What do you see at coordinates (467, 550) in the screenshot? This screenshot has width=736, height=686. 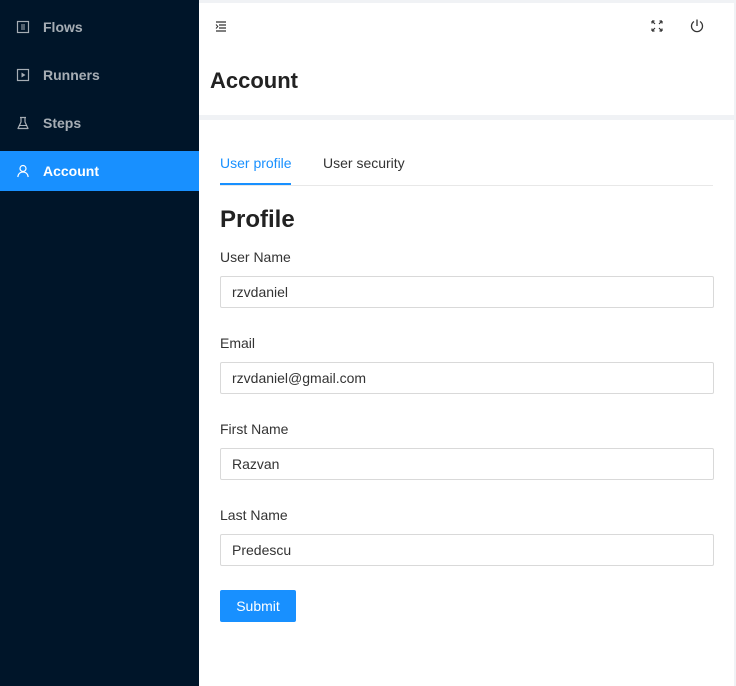 I see `last-name-input` at bounding box center [467, 550].